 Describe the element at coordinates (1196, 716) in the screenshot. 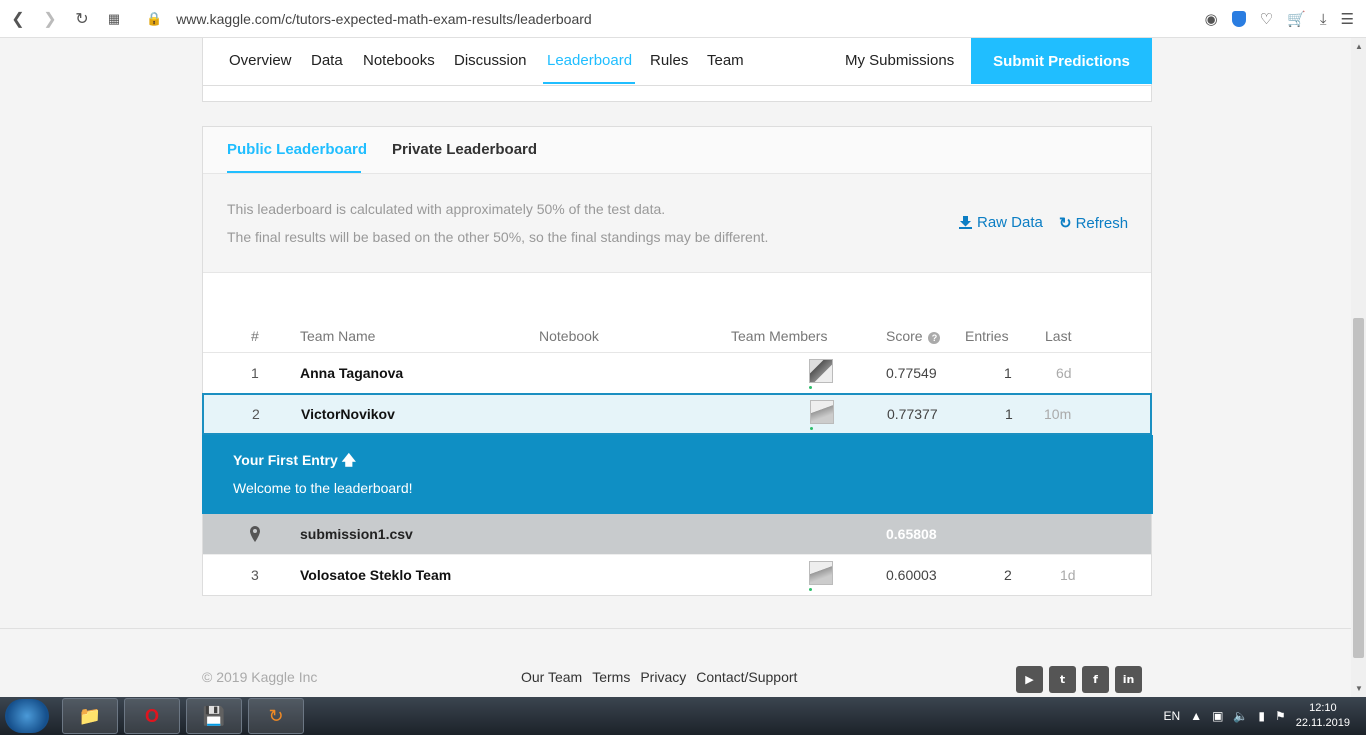

I see `tray-expand-icon: ▲` at that location.